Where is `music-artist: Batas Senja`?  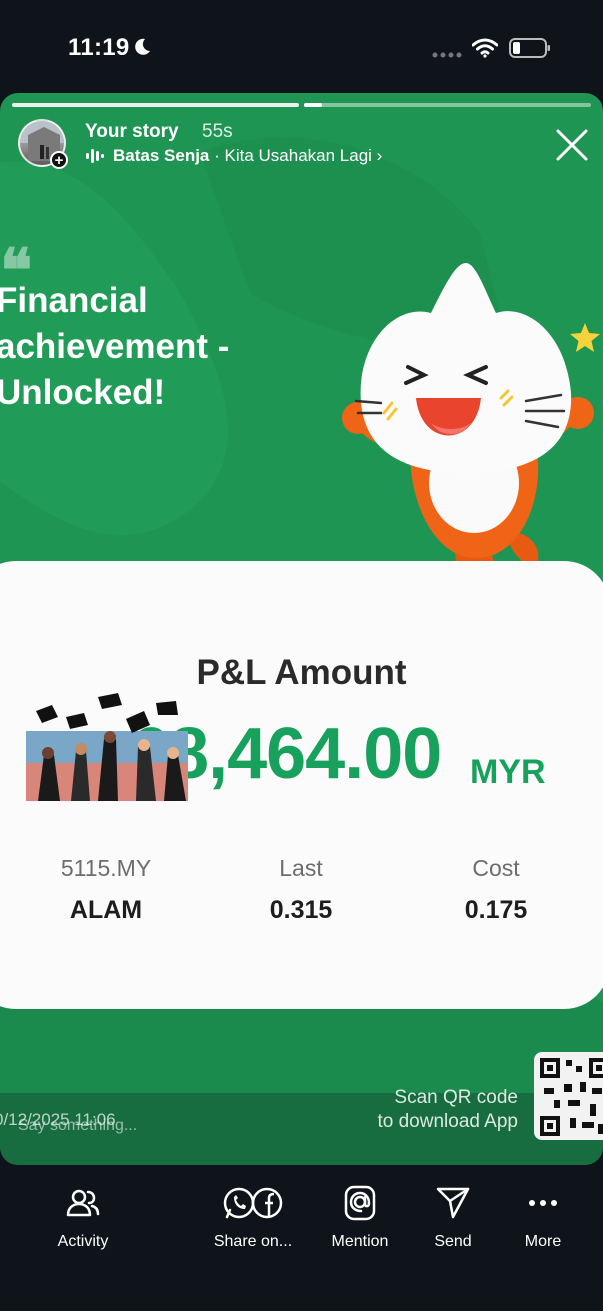 music-artist: Batas Senja is located at coordinates (161, 155).